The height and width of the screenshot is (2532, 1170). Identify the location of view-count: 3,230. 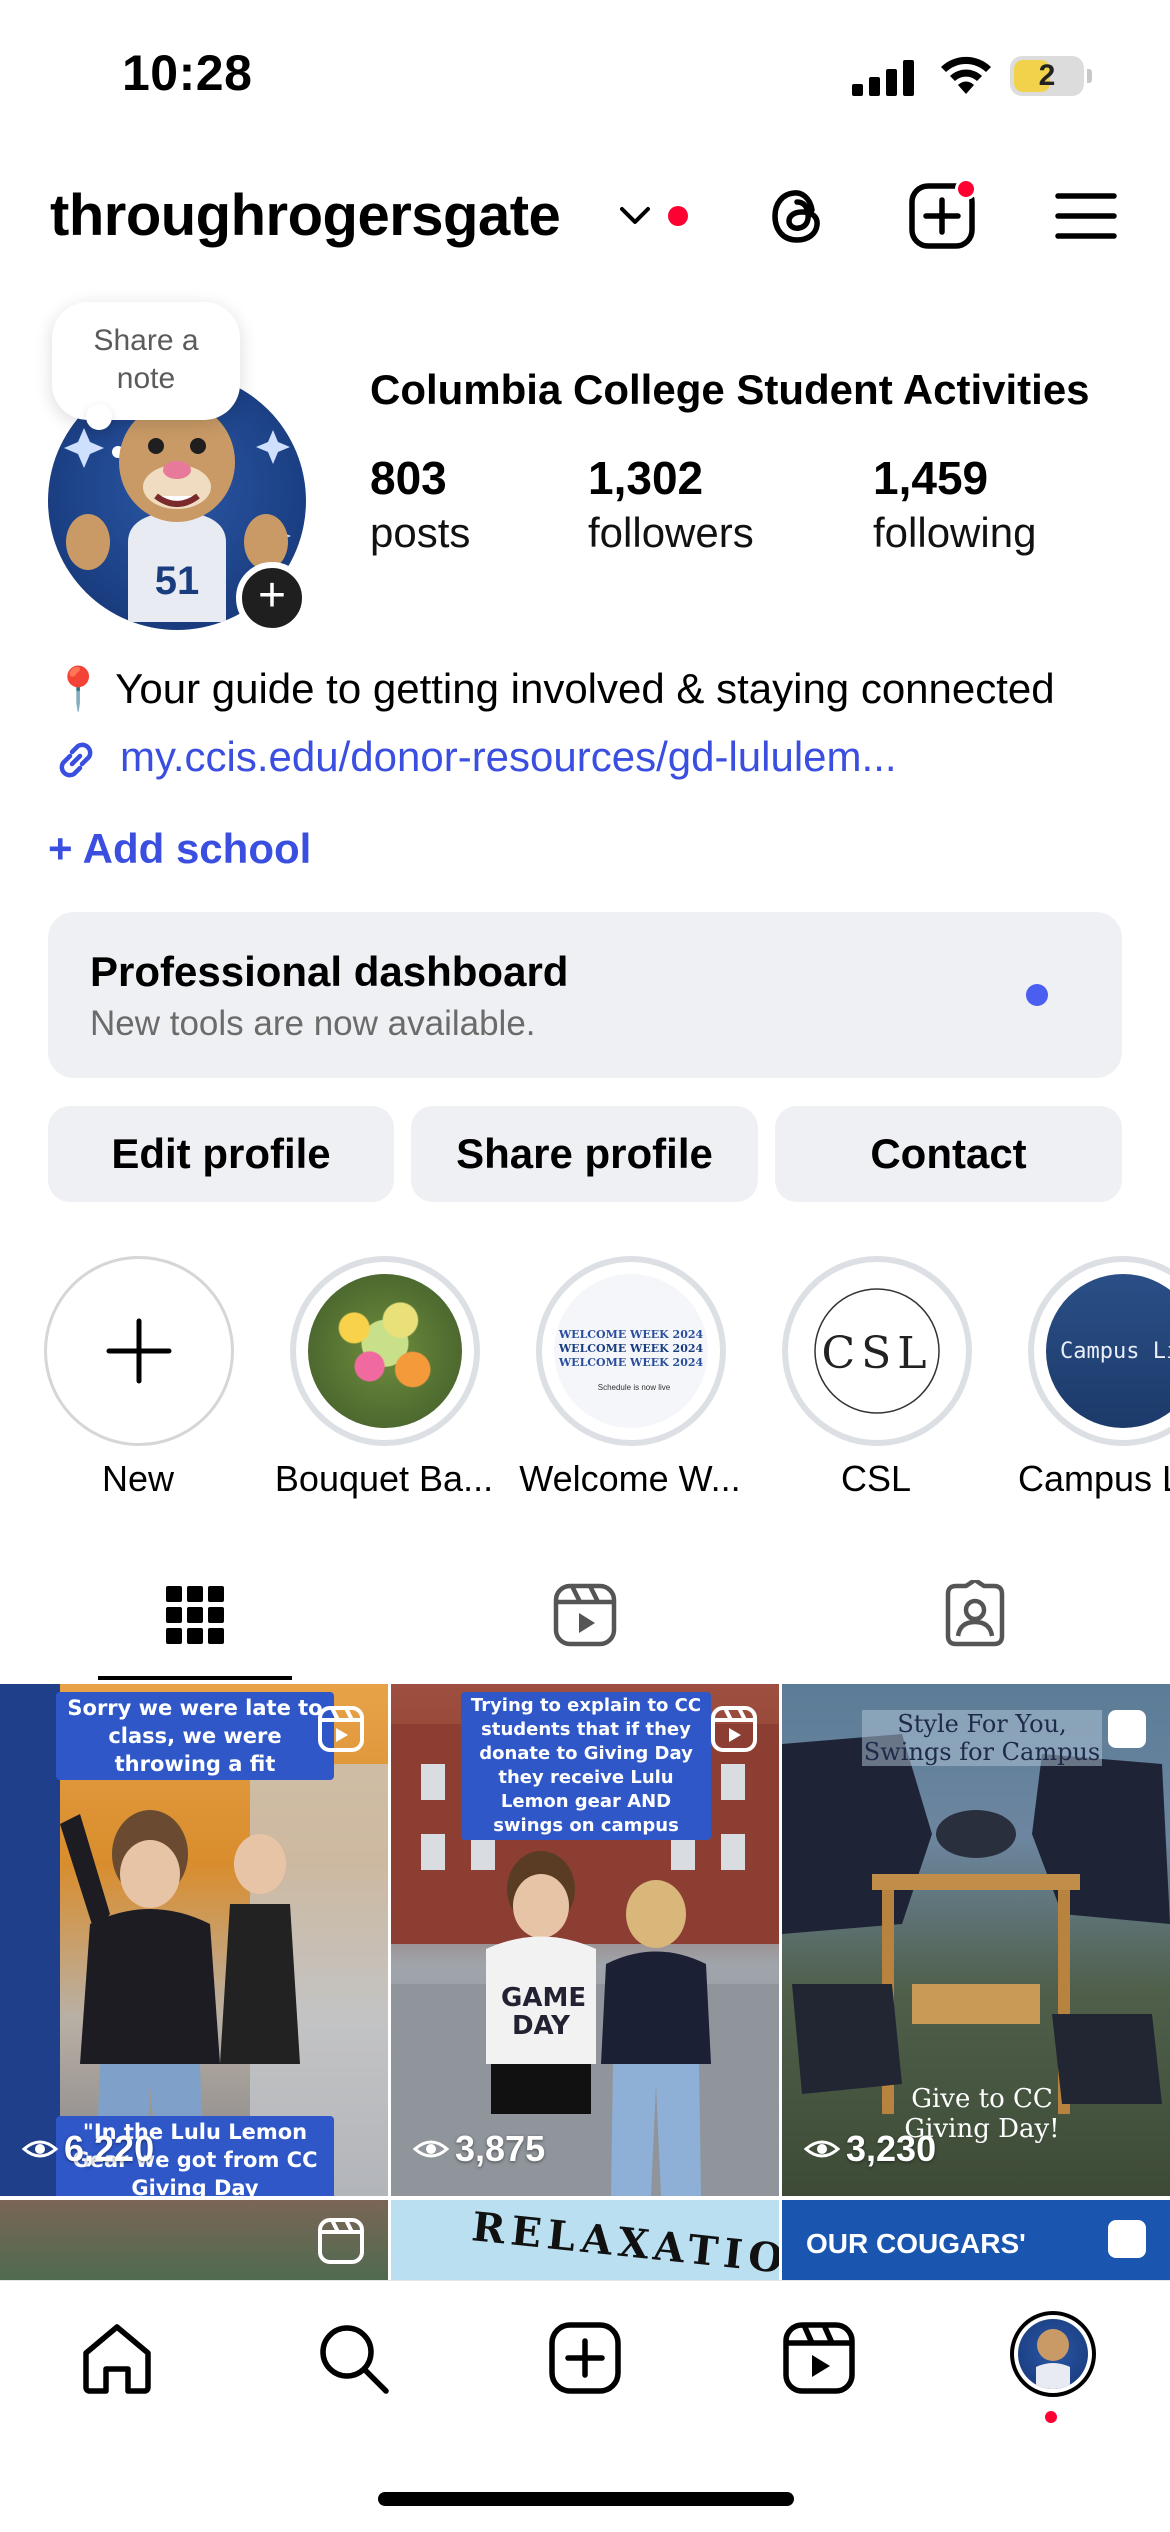
(869, 2149).